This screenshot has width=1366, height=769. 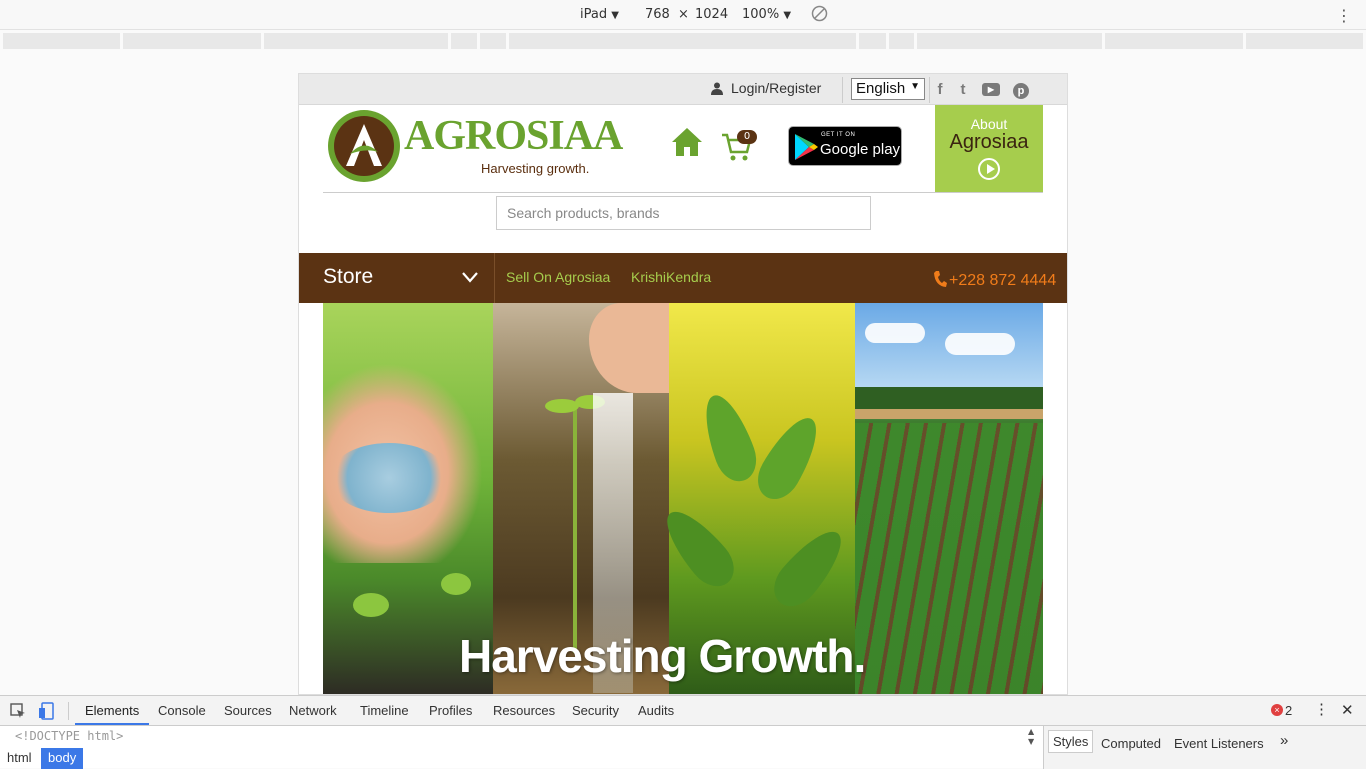 What do you see at coordinates (1031, 741) in the screenshot?
I see `scroll-down-icon: ▼` at bounding box center [1031, 741].